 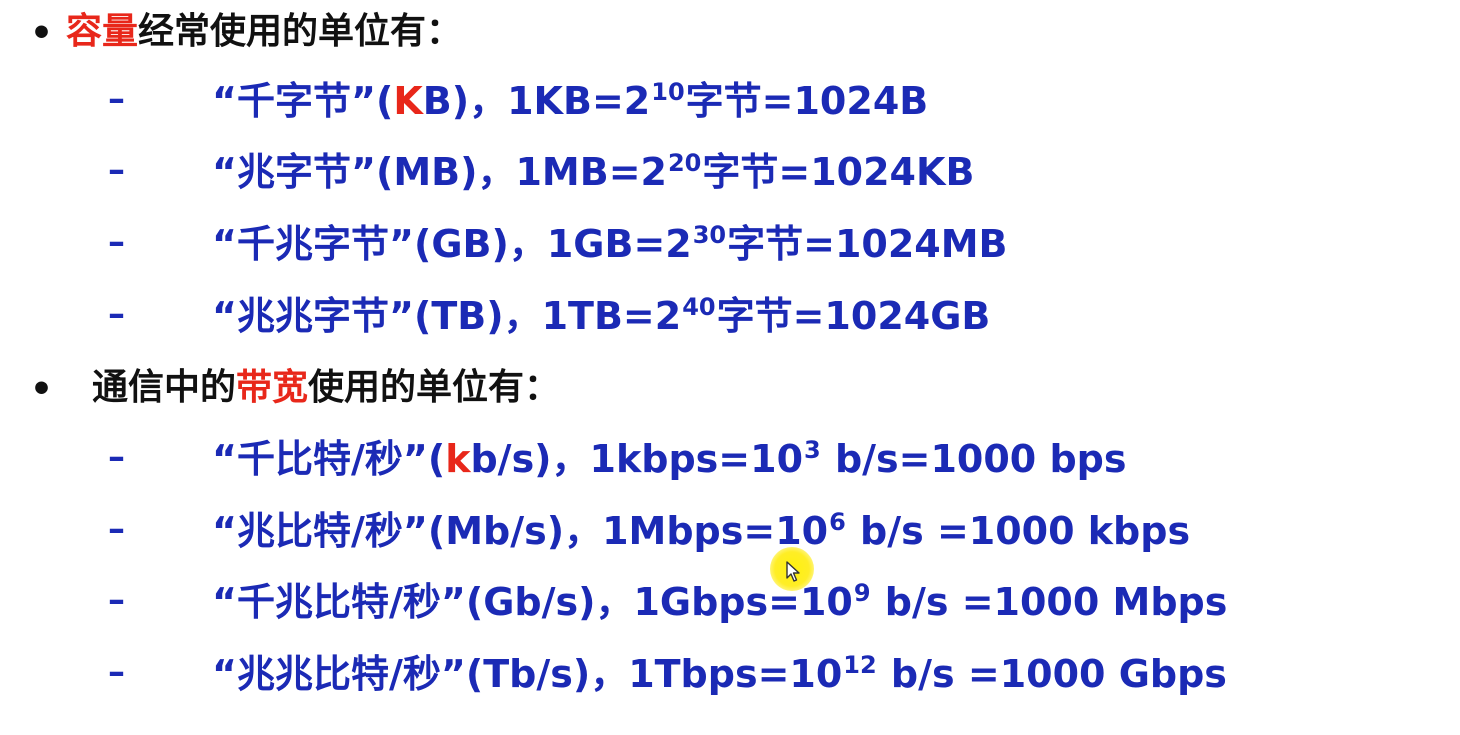 What do you see at coordinates (556, 316) in the screenshot?
I see `item-formula: TB)，1TB=2` at bounding box center [556, 316].